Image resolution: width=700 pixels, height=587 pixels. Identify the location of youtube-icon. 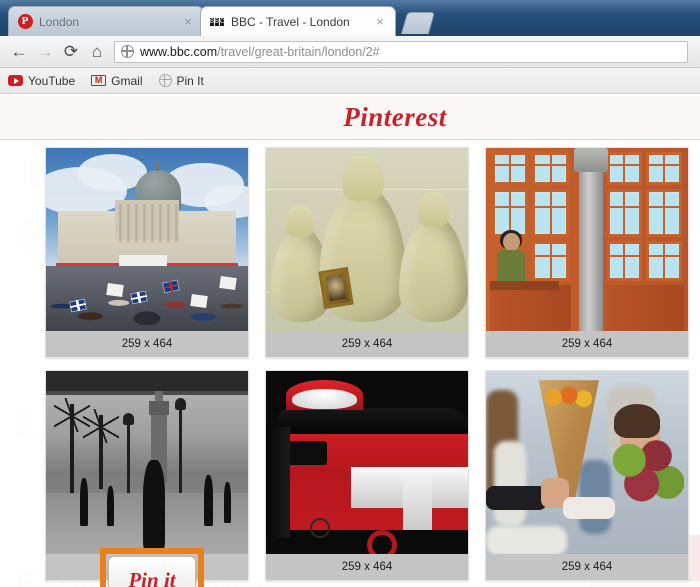
(15, 80).